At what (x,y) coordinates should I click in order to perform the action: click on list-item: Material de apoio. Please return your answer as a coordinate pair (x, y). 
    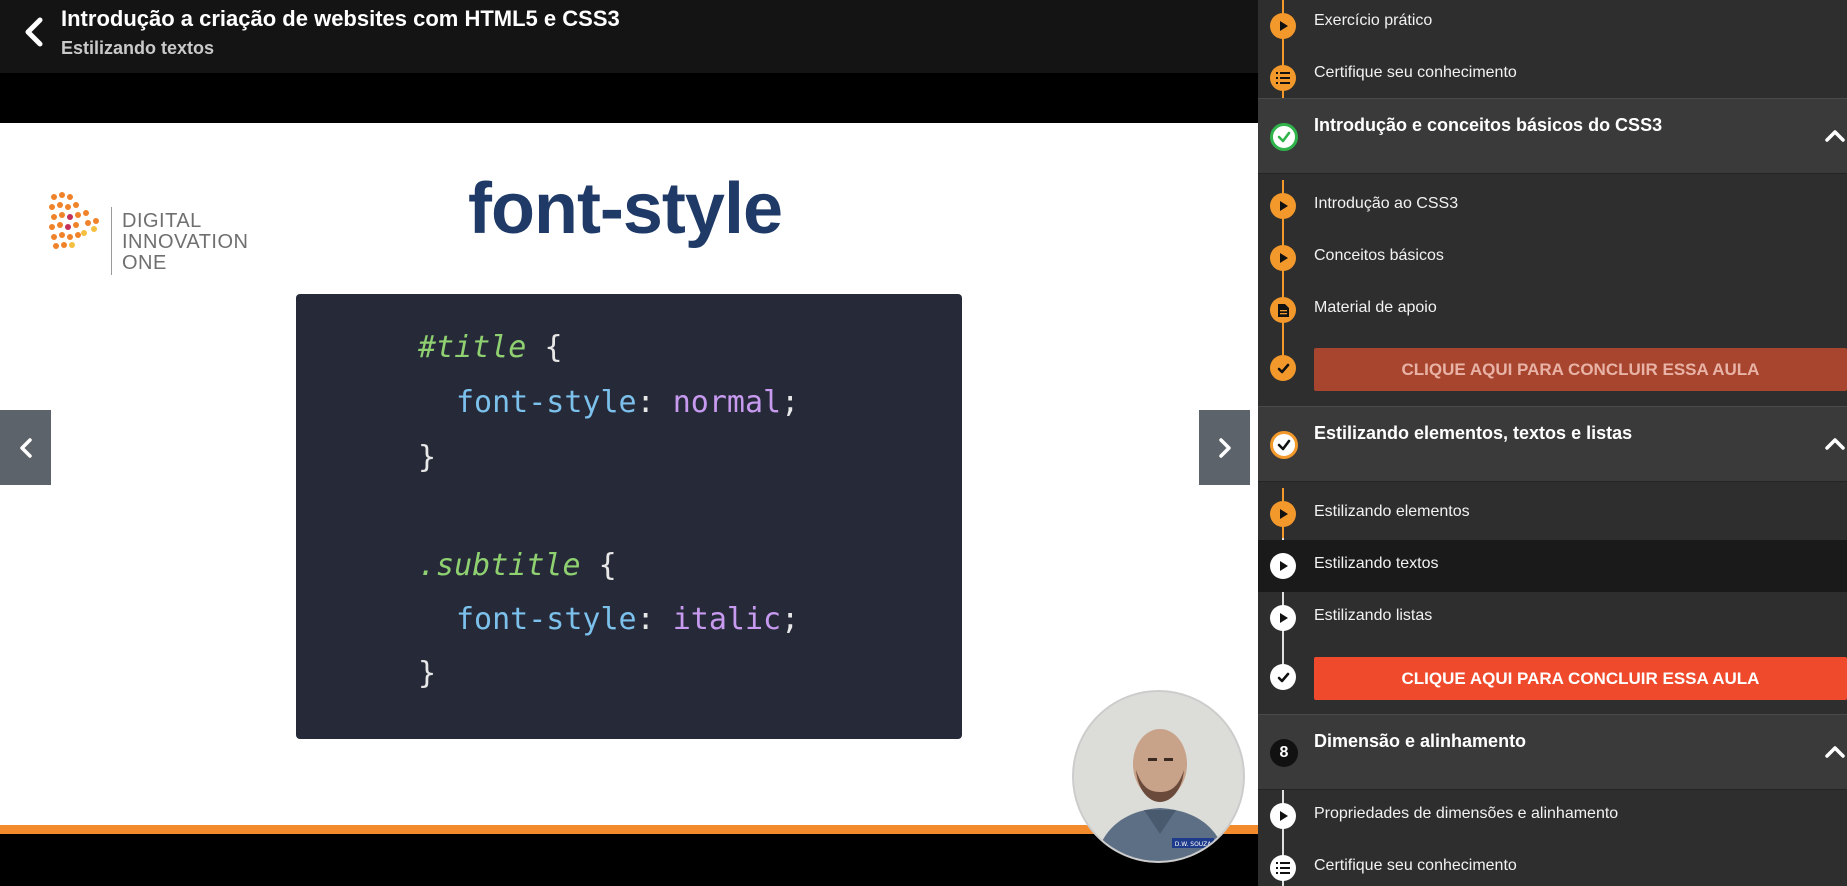
    Looking at the image, I should click on (1552, 310).